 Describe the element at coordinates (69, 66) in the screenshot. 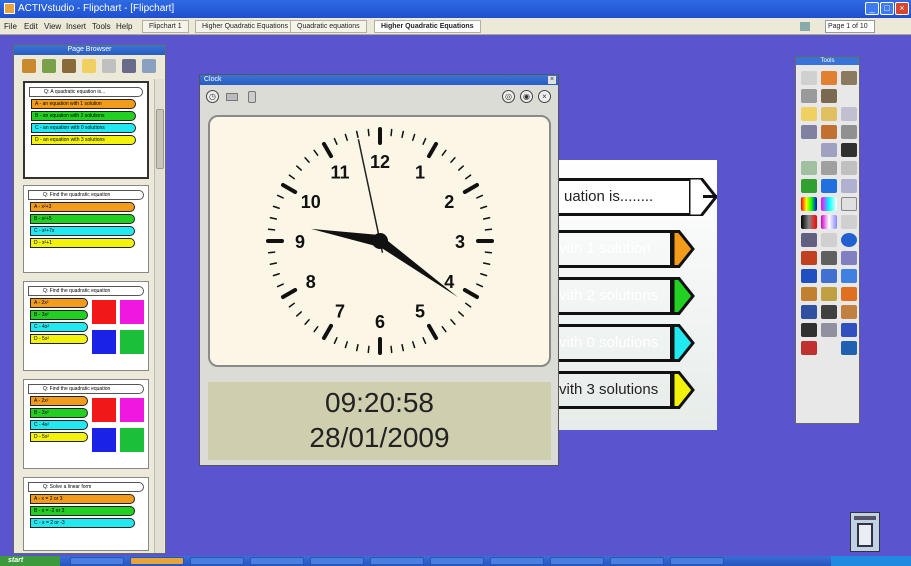

I see `objects-icon` at that location.